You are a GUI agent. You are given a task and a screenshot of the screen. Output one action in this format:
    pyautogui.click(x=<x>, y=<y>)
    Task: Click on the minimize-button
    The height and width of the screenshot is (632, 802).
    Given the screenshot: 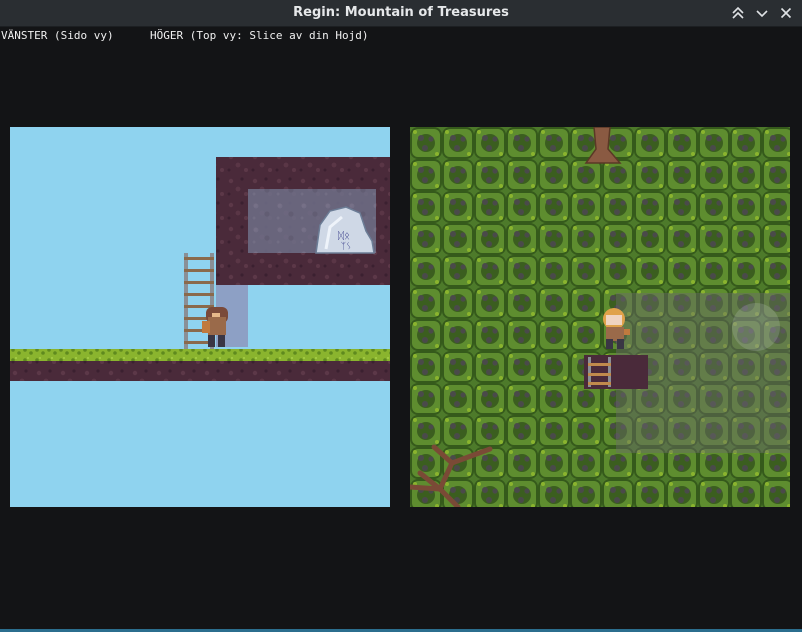 What is the action you would take?
    pyautogui.click(x=762, y=13)
    